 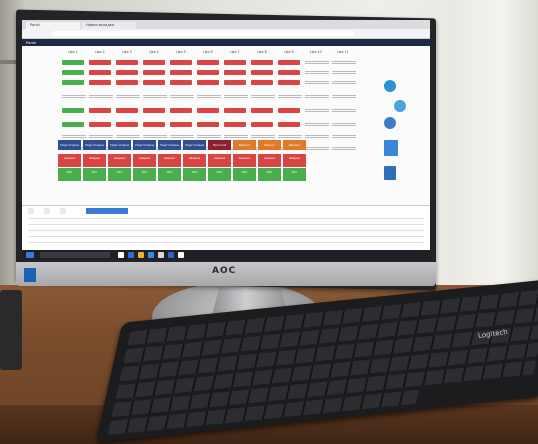 What do you see at coordinates (390, 86) in the screenshot?
I see `water-drop-icon` at bounding box center [390, 86].